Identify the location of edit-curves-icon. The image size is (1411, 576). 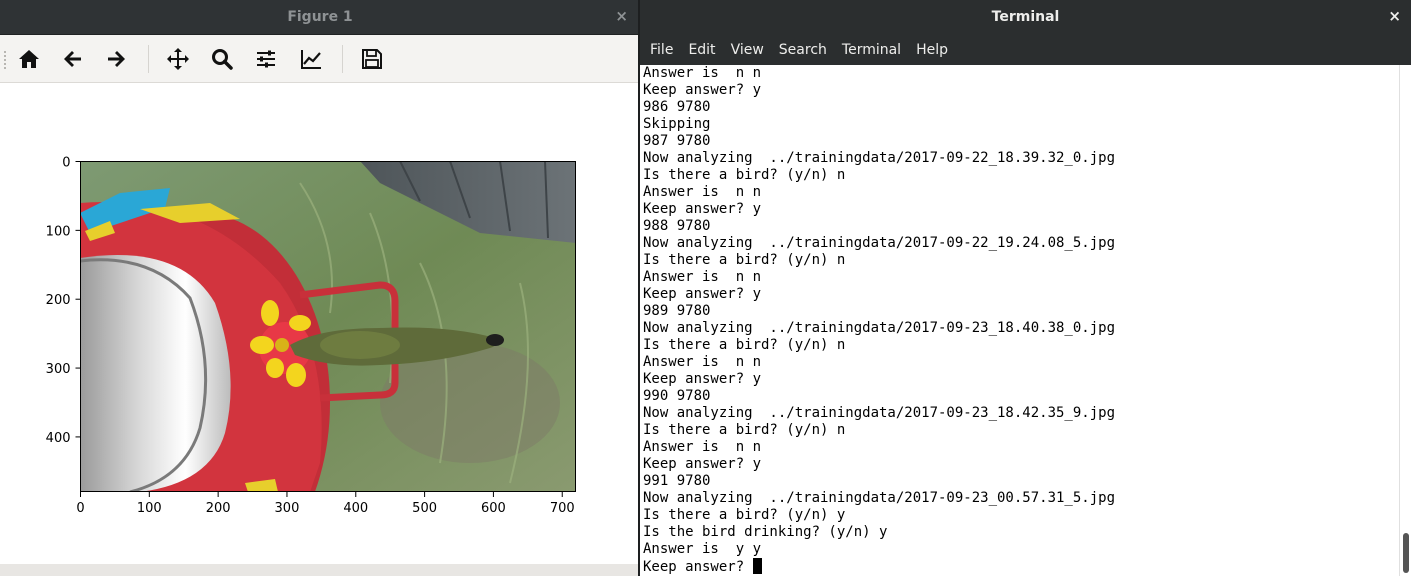
(311, 59).